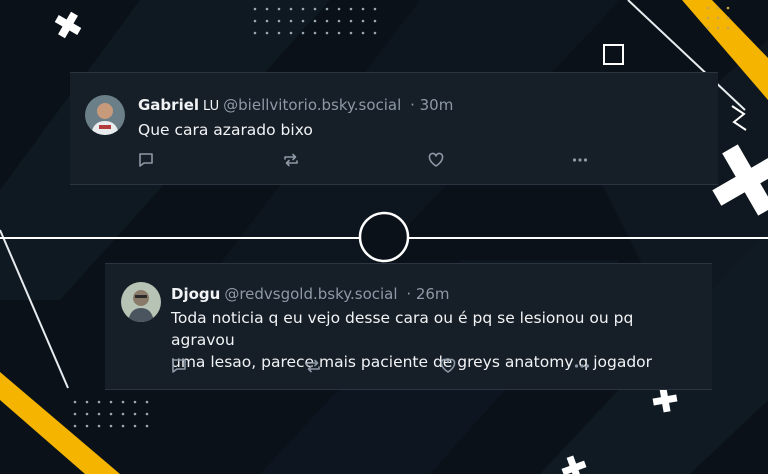  I want to click on post-header: Djogu @redvsgold.bsky.social · 26m, so click(310, 294).